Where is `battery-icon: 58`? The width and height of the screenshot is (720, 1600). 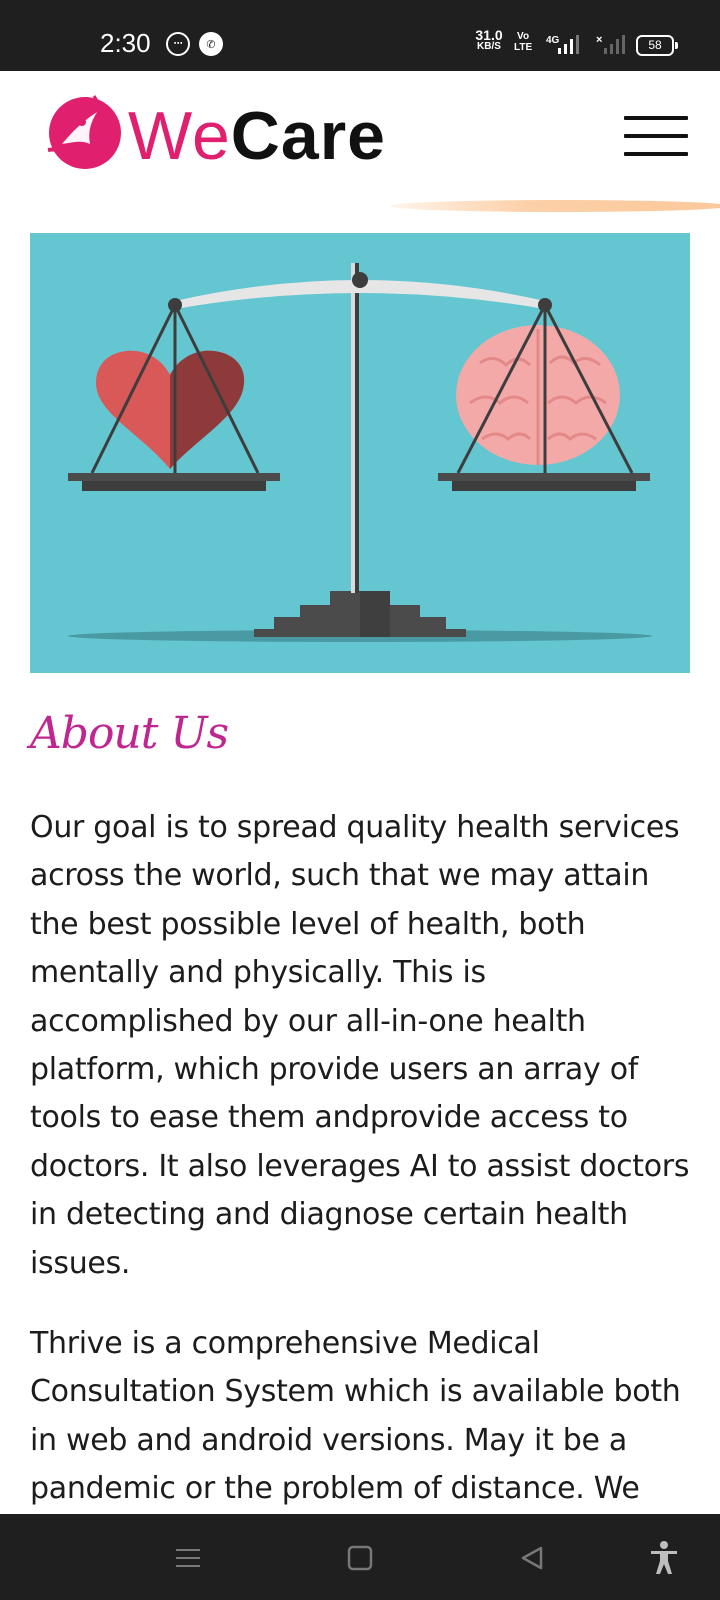
battery-icon: 58 is located at coordinates (657, 45).